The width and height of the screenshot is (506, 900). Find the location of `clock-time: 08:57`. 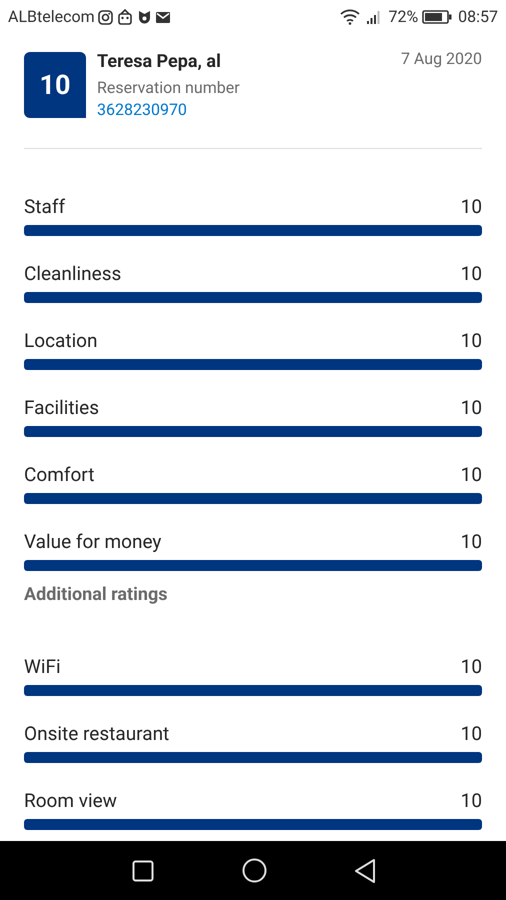

clock-time: 08:57 is located at coordinates (478, 17).